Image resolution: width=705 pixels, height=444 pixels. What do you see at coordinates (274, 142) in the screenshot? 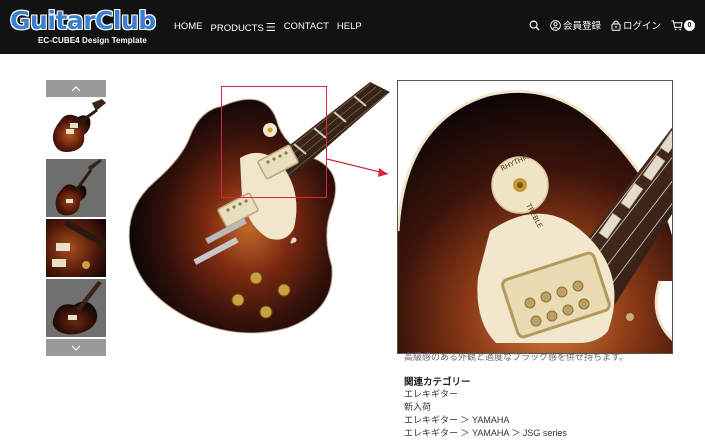
I see `zoom-lens` at bounding box center [274, 142].